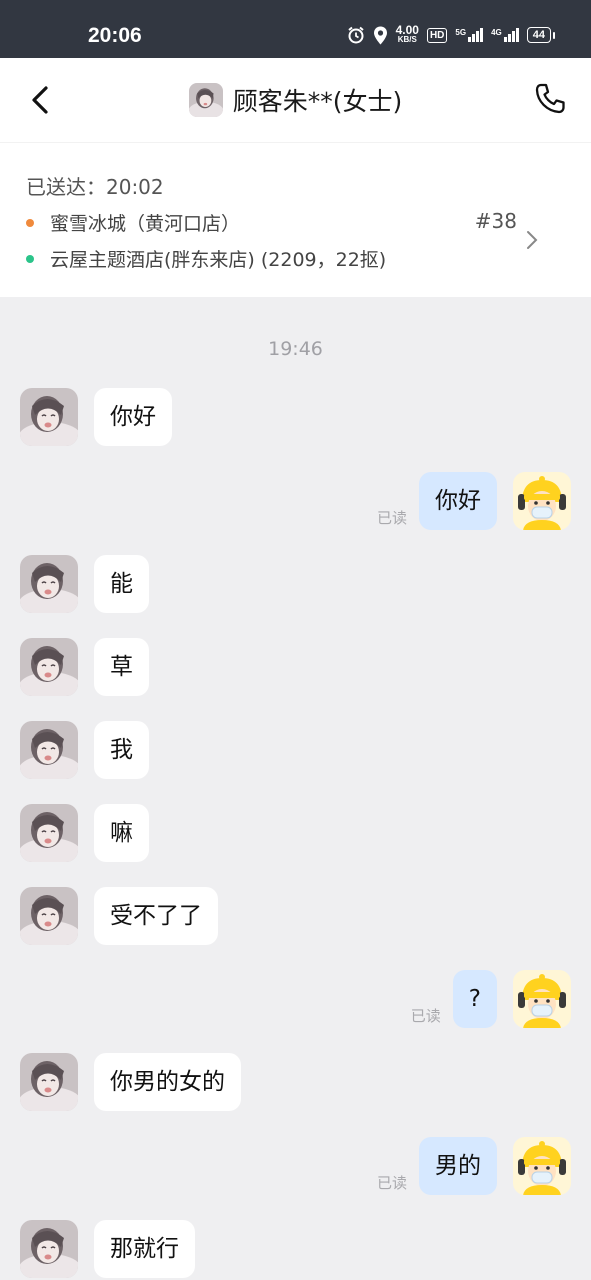 The width and height of the screenshot is (591, 1280). Describe the element at coordinates (156, 916) in the screenshot. I see `message-bubble: 受不了了` at that location.